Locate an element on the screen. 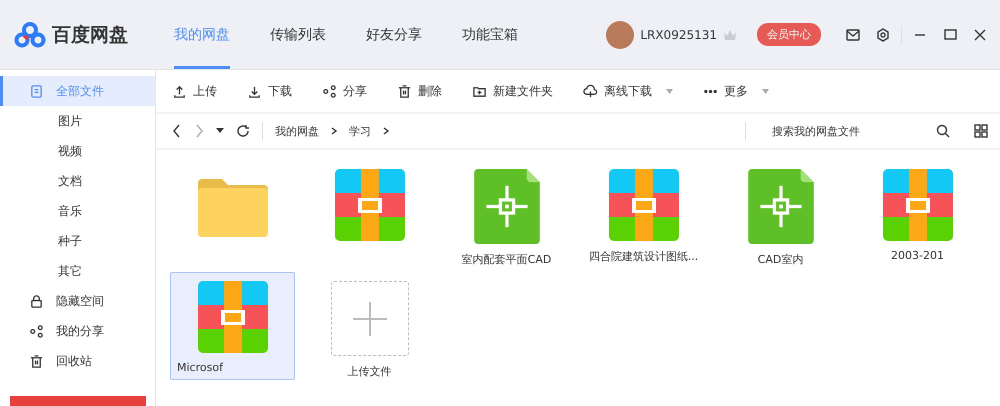 This screenshot has height=406, width=1000. toolbar-button: 下载 is located at coordinates (269, 91).